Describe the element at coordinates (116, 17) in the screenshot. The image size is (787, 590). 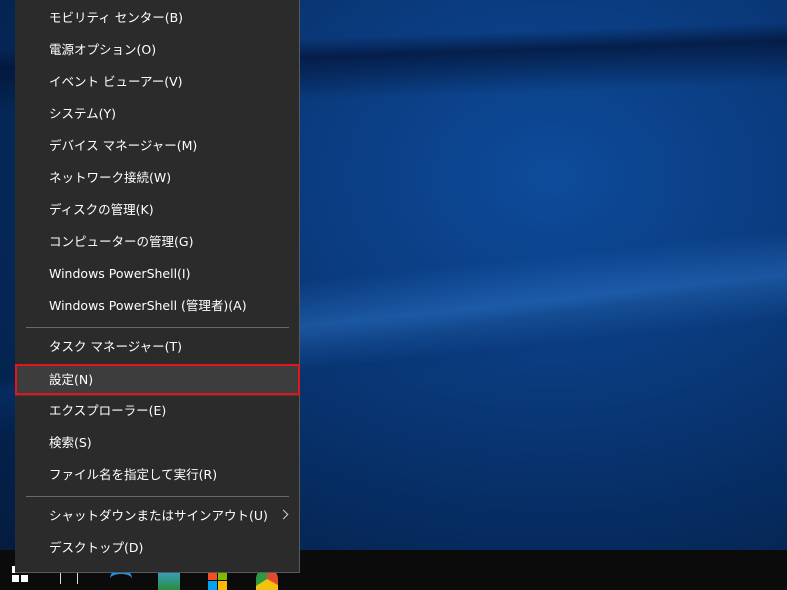
I see `menu-item-label: モビリティ センター(B)` at that location.